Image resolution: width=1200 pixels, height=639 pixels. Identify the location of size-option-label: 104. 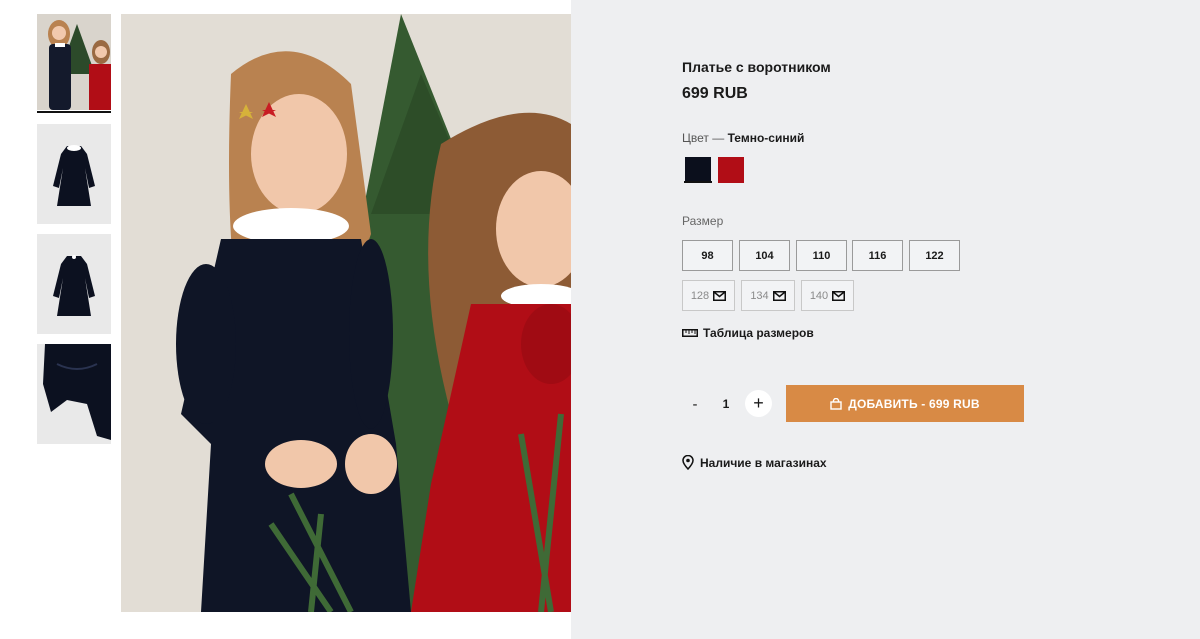
(764, 255).